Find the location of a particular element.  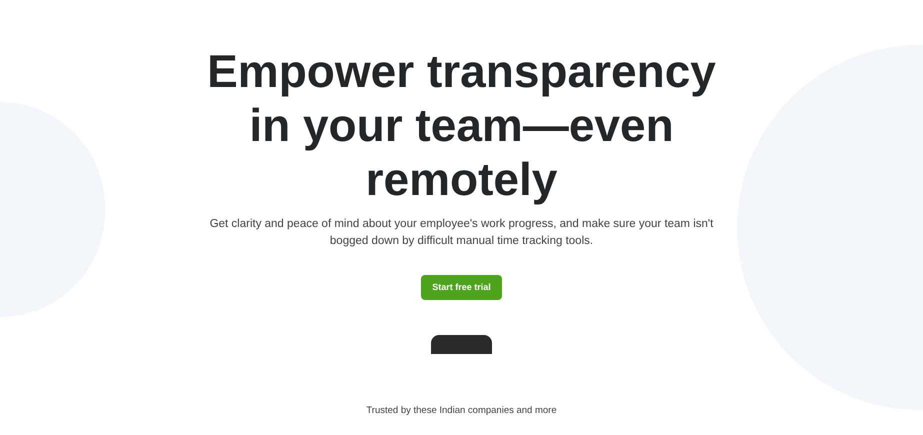

start-trial-button: Start free trial is located at coordinates (461, 287).